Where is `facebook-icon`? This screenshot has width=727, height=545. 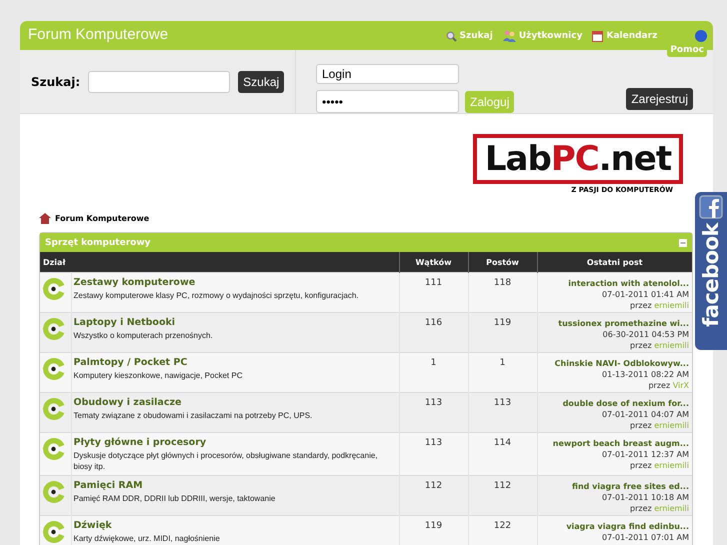
facebook-icon is located at coordinates (711, 207).